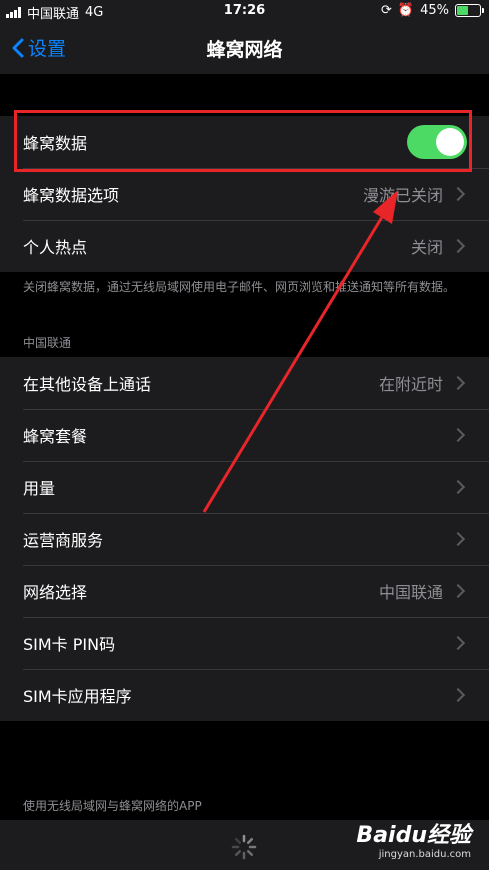  I want to click on carrier-services-row: 运营商服务, so click(244, 539).